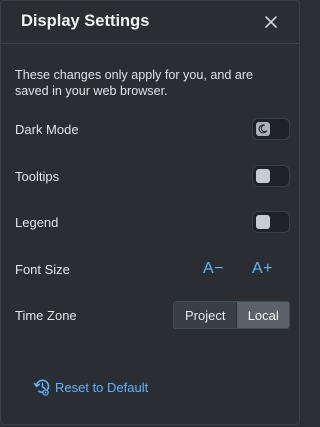 This screenshot has width=320, height=427. I want to click on panel-title: Display Settings, so click(85, 21).